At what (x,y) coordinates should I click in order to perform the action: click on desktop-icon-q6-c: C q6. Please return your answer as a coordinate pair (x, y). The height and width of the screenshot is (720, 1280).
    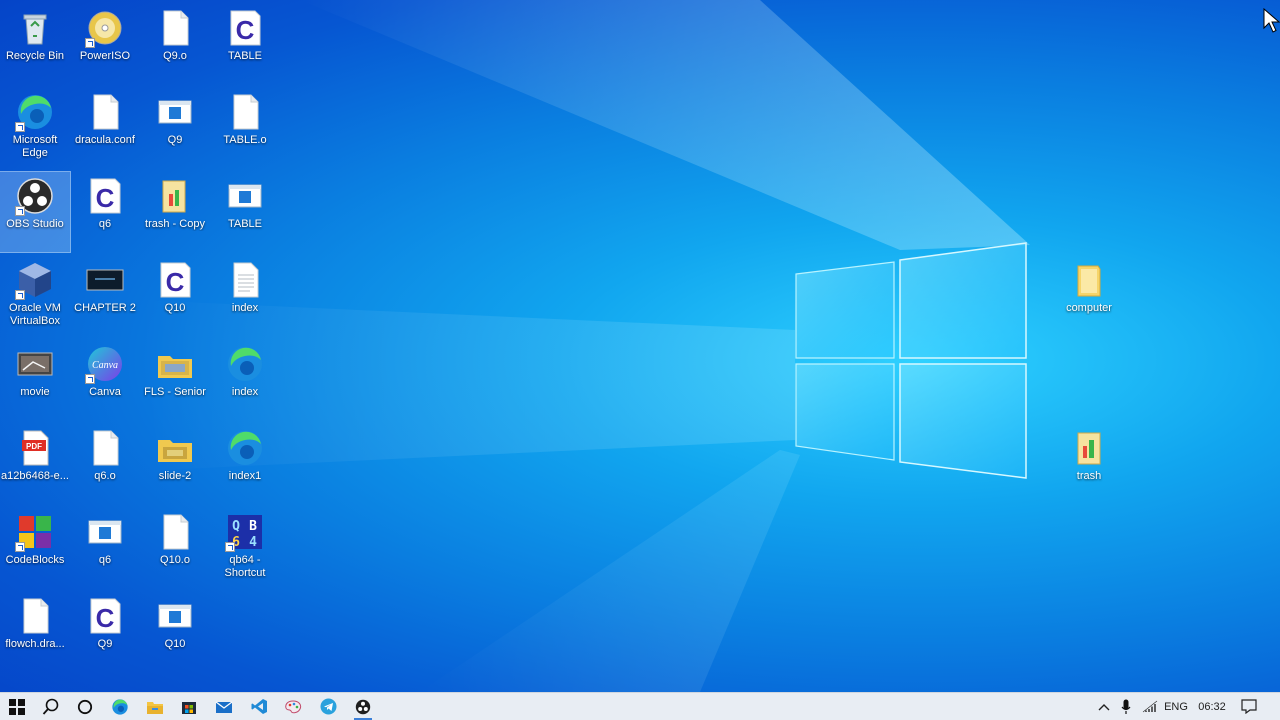
    Looking at the image, I should click on (105, 212).